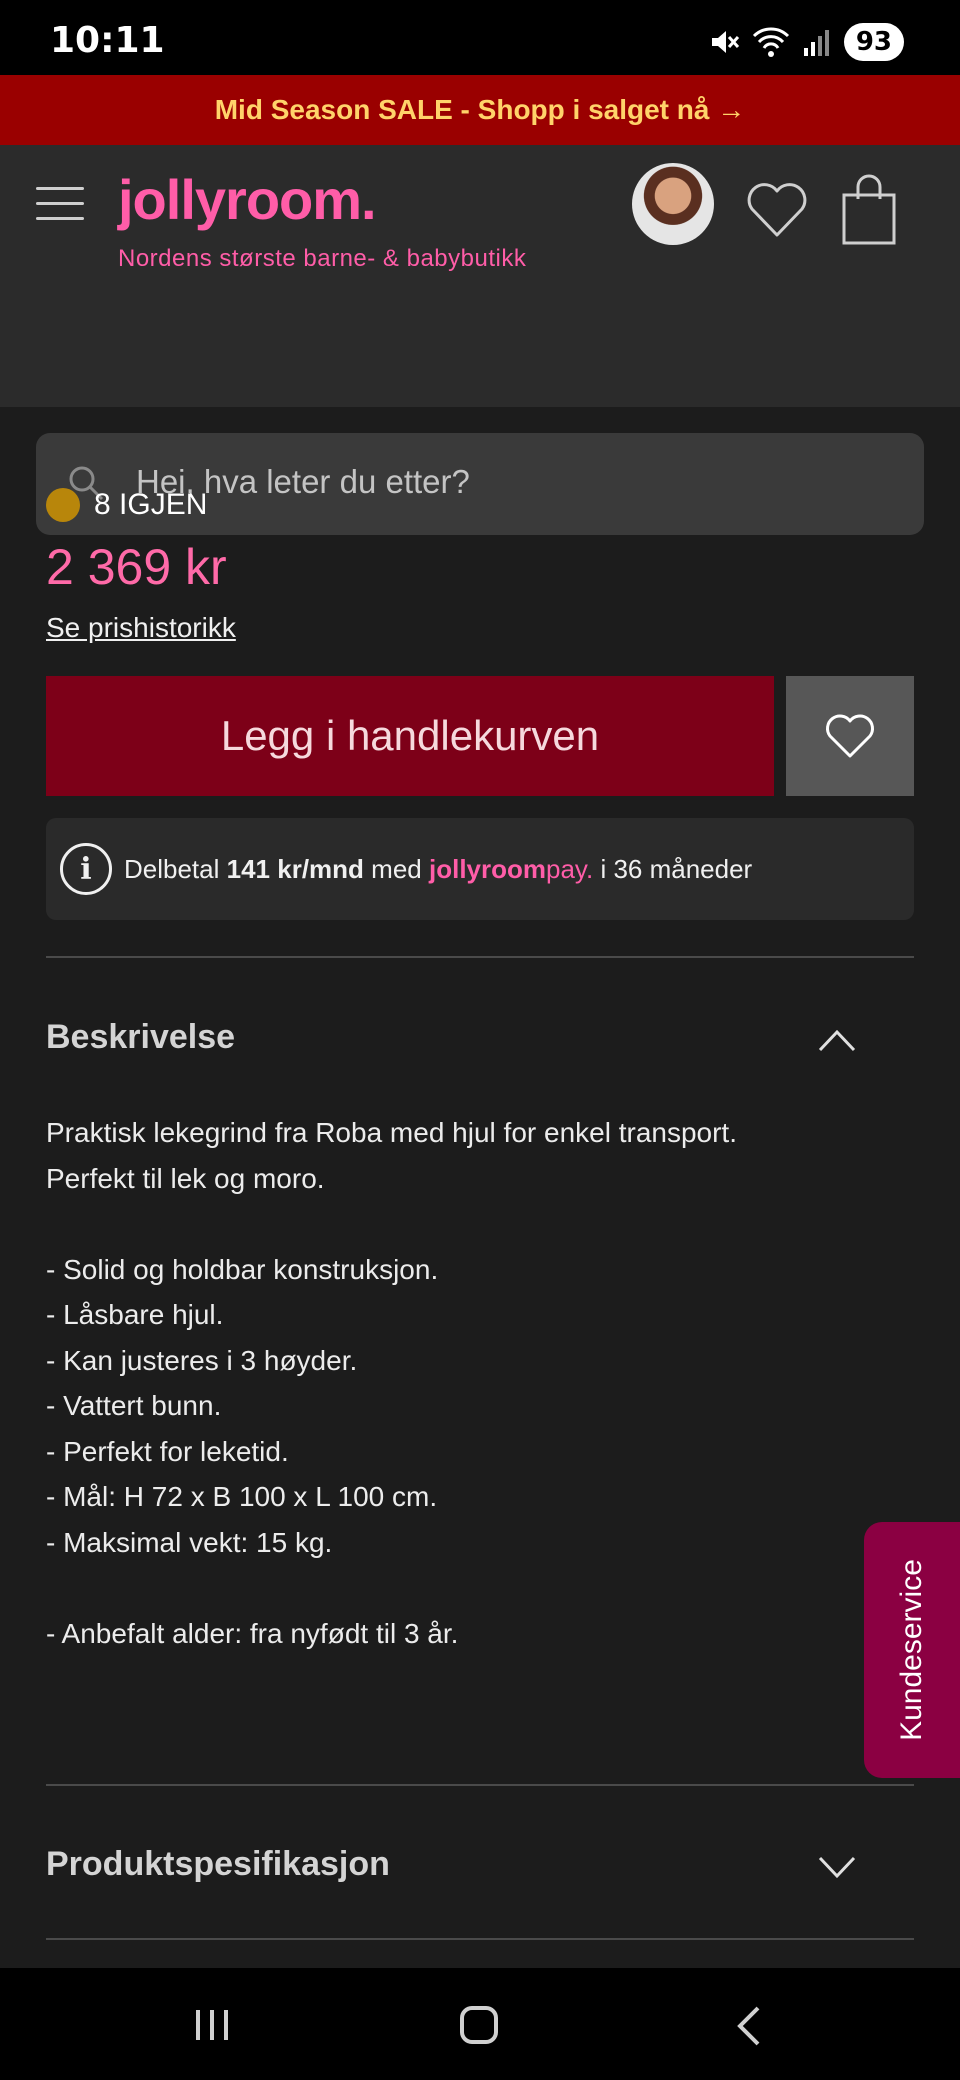  I want to click on add-to-wishlist-button, so click(850, 736).